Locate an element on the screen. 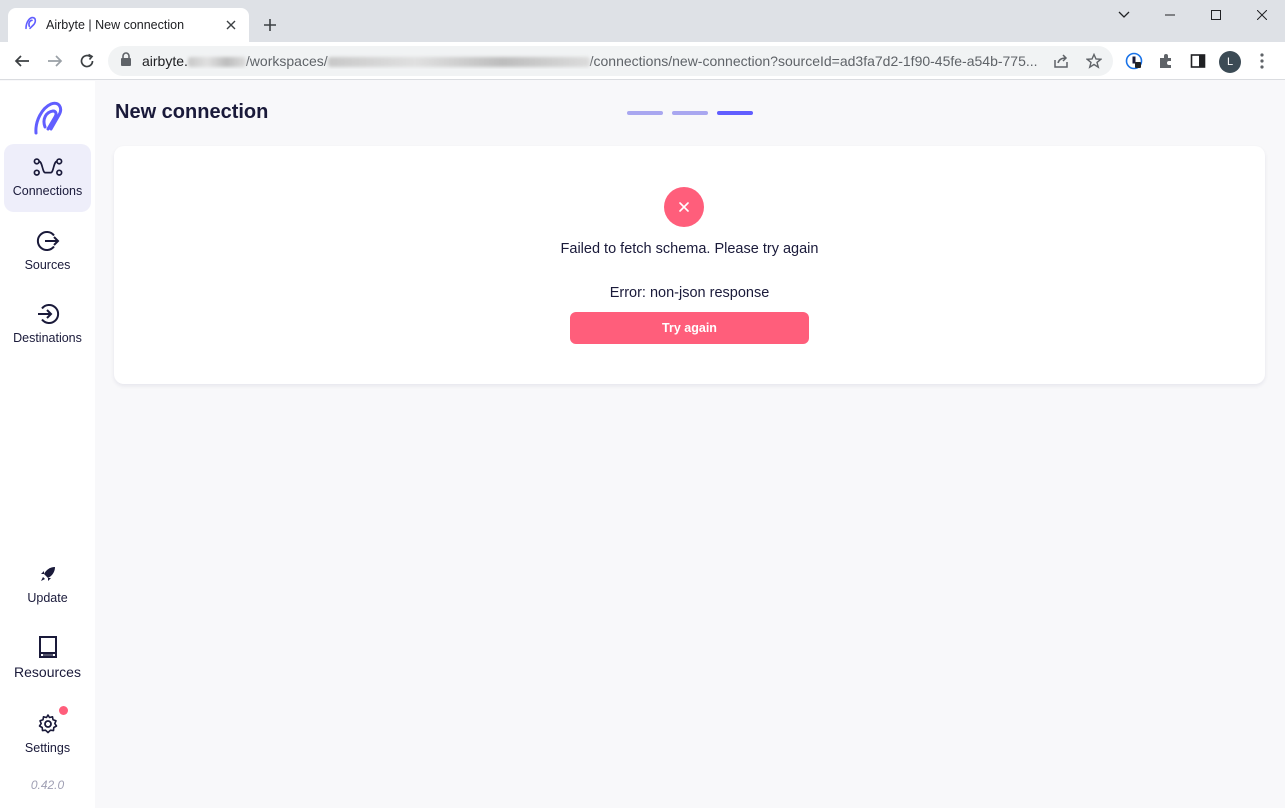 The image size is (1285, 808). sources-icon is located at coordinates (48, 241).